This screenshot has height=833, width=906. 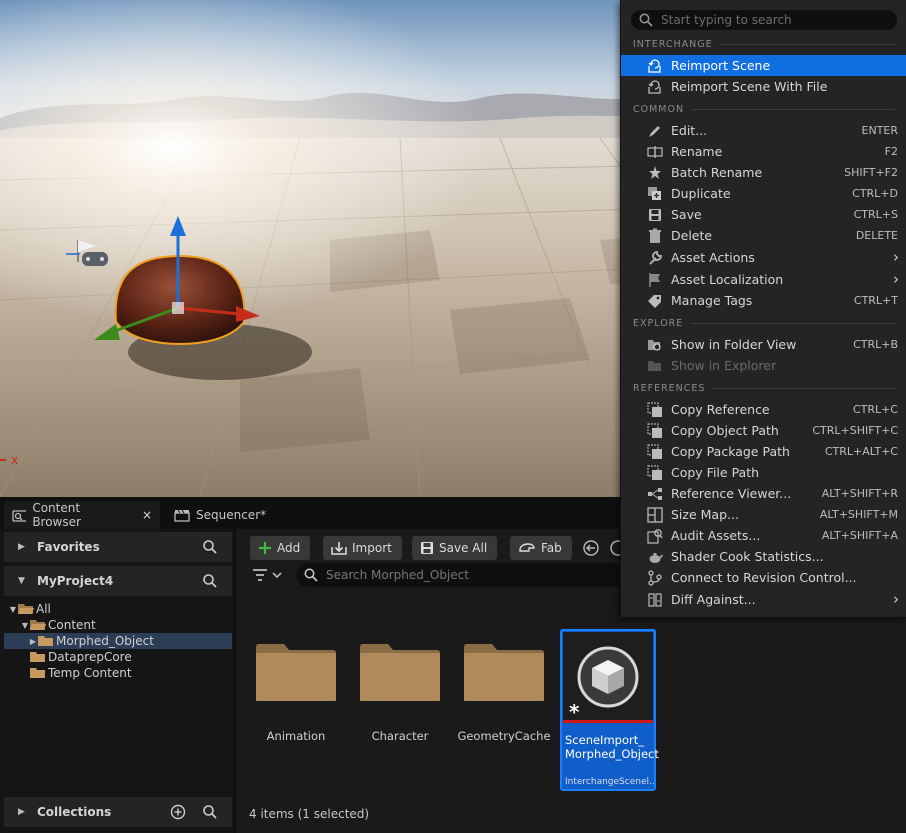 What do you see at coordinates (763, 86) in the screenshot?
I see `menu-item-reimport-scene-with-file: Reimport Scene With File` at bounding box center [763, 86].